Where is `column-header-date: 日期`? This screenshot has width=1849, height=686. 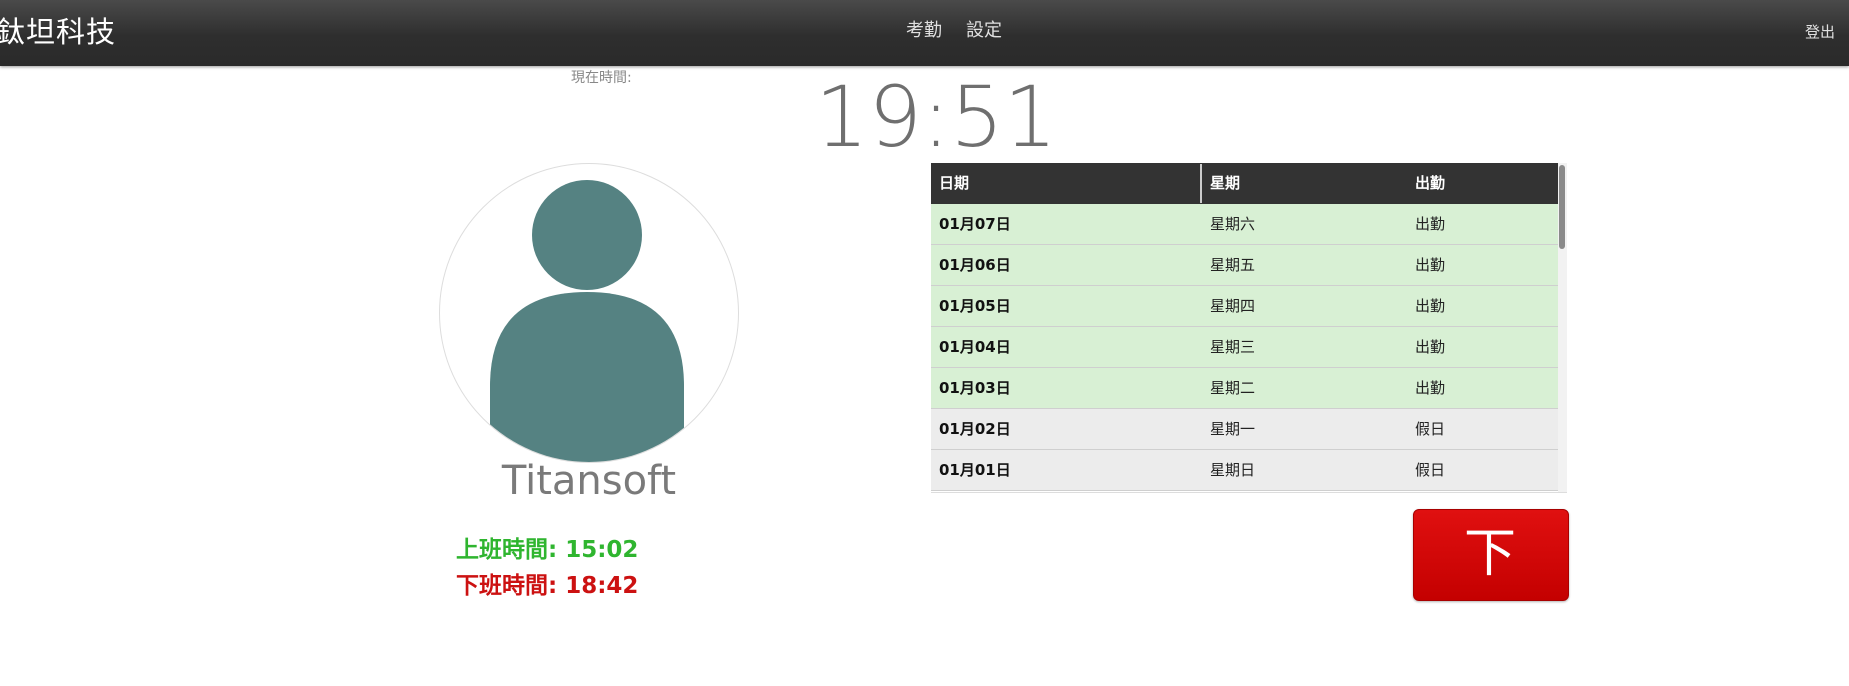 column-header-date: 日期 is located at coordinates (954, 183).